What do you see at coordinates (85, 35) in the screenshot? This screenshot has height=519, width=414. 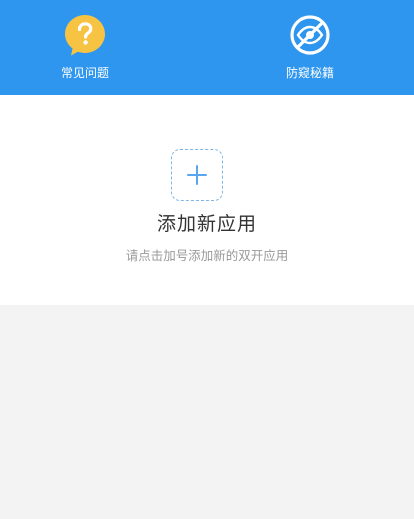 I see `question-bubble-icon` at bounding box center [85, 35].